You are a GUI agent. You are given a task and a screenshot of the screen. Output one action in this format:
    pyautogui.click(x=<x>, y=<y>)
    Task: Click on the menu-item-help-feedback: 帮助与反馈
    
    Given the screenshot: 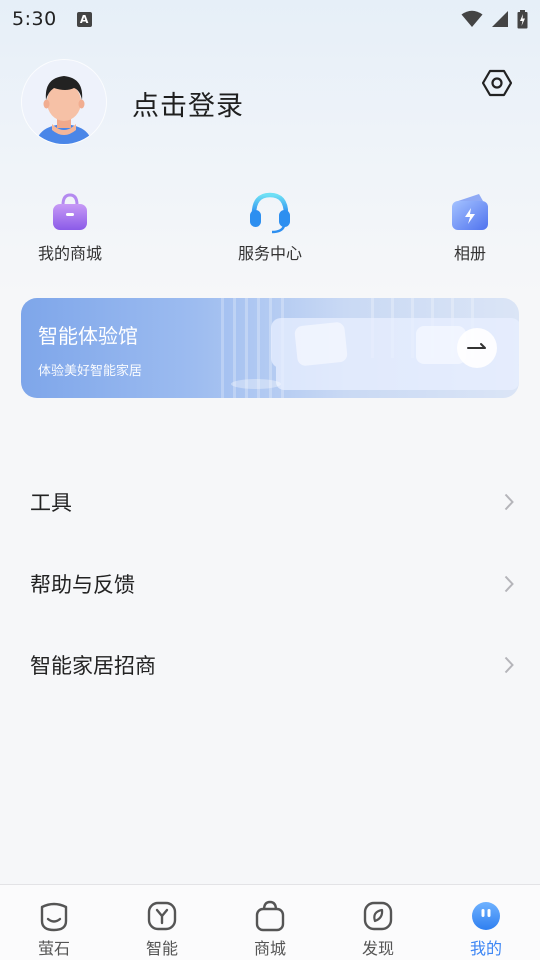 What is the action you would take?
    pyautogui.click(x=270, y=584)
    